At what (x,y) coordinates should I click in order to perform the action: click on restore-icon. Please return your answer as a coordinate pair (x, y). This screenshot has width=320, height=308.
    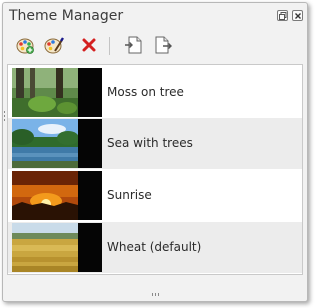
    Looking at the image, I should click on (283, 16).